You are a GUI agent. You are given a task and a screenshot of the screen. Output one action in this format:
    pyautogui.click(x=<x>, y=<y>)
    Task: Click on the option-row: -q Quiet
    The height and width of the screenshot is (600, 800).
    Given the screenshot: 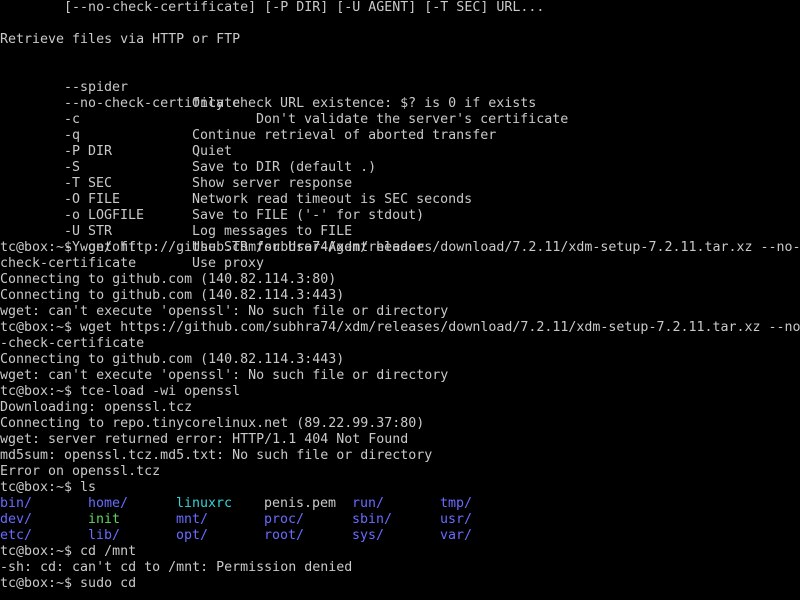 What is the action you would take?
    pyautogui.click(x=400, y=135)
    